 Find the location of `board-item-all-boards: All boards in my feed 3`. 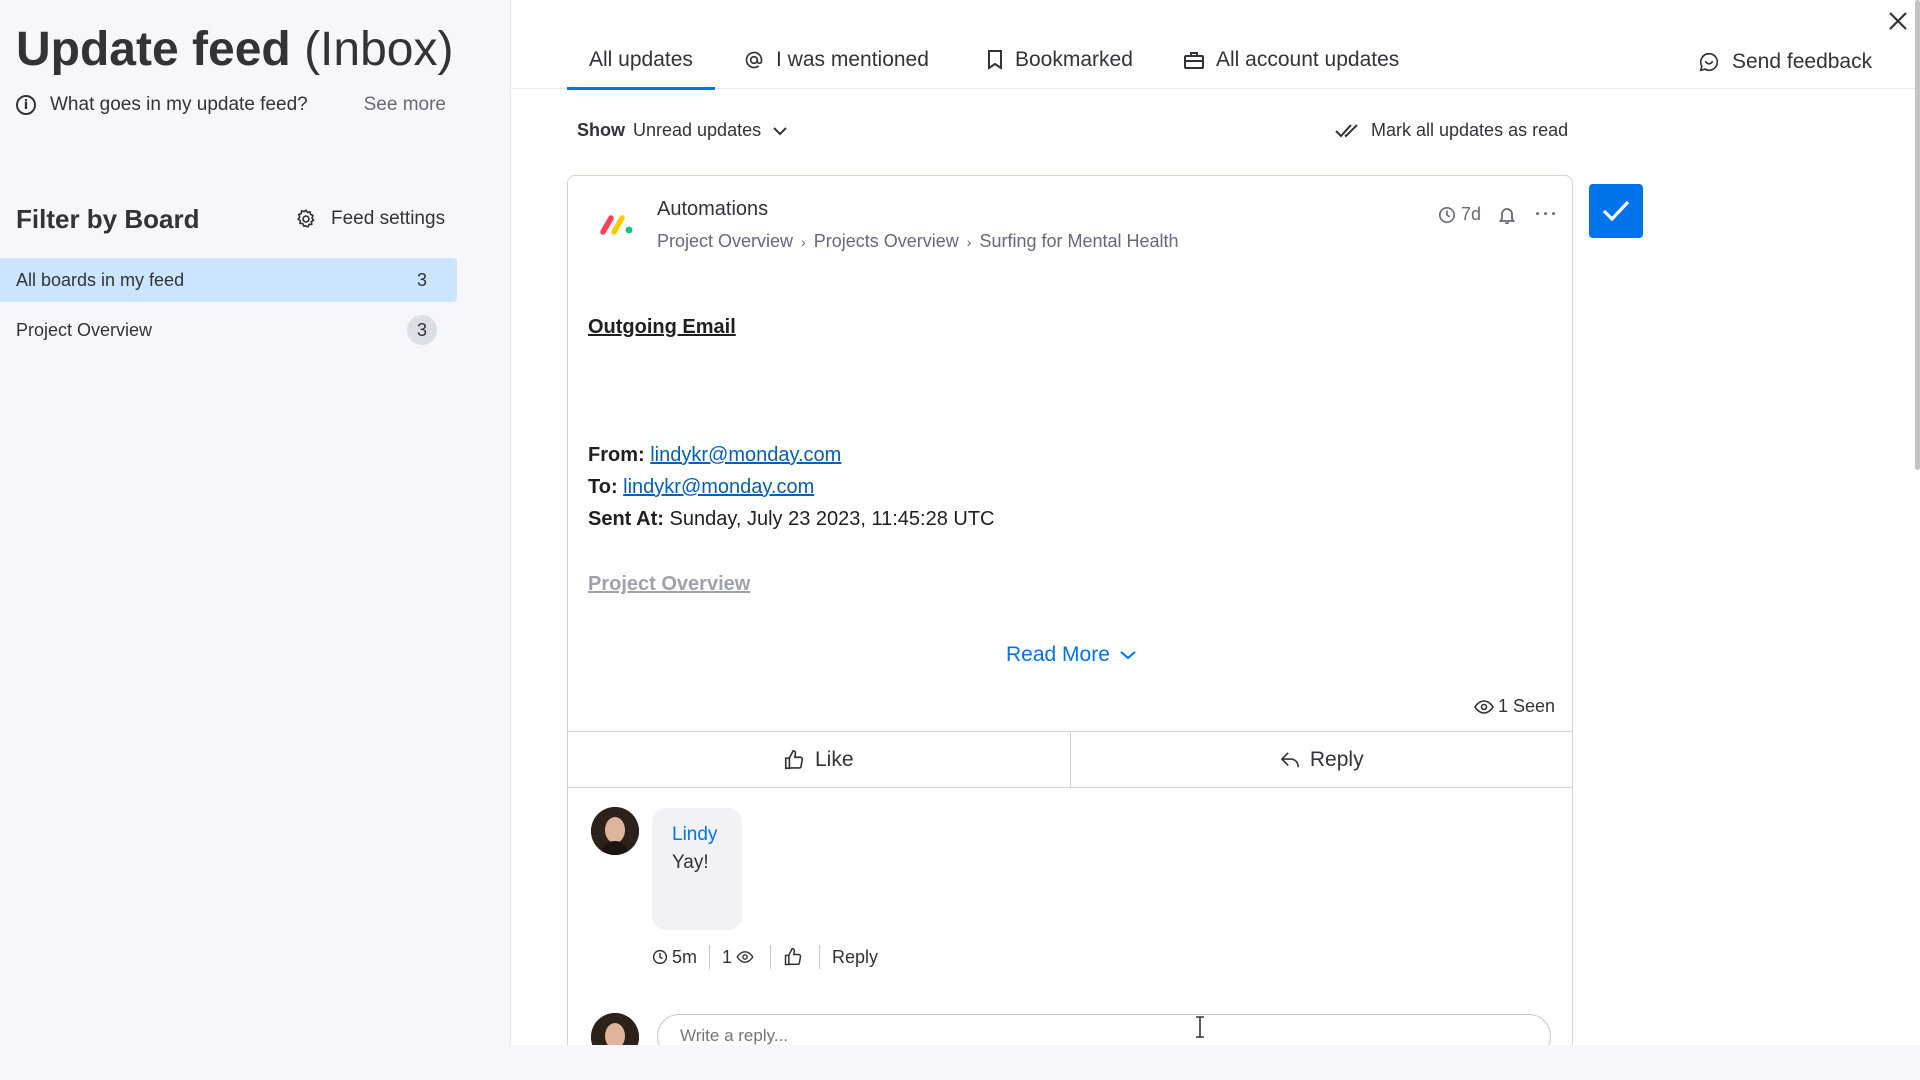

board-item-all-boards: All boards in my feed 3 is located at coordinates (228, 280).